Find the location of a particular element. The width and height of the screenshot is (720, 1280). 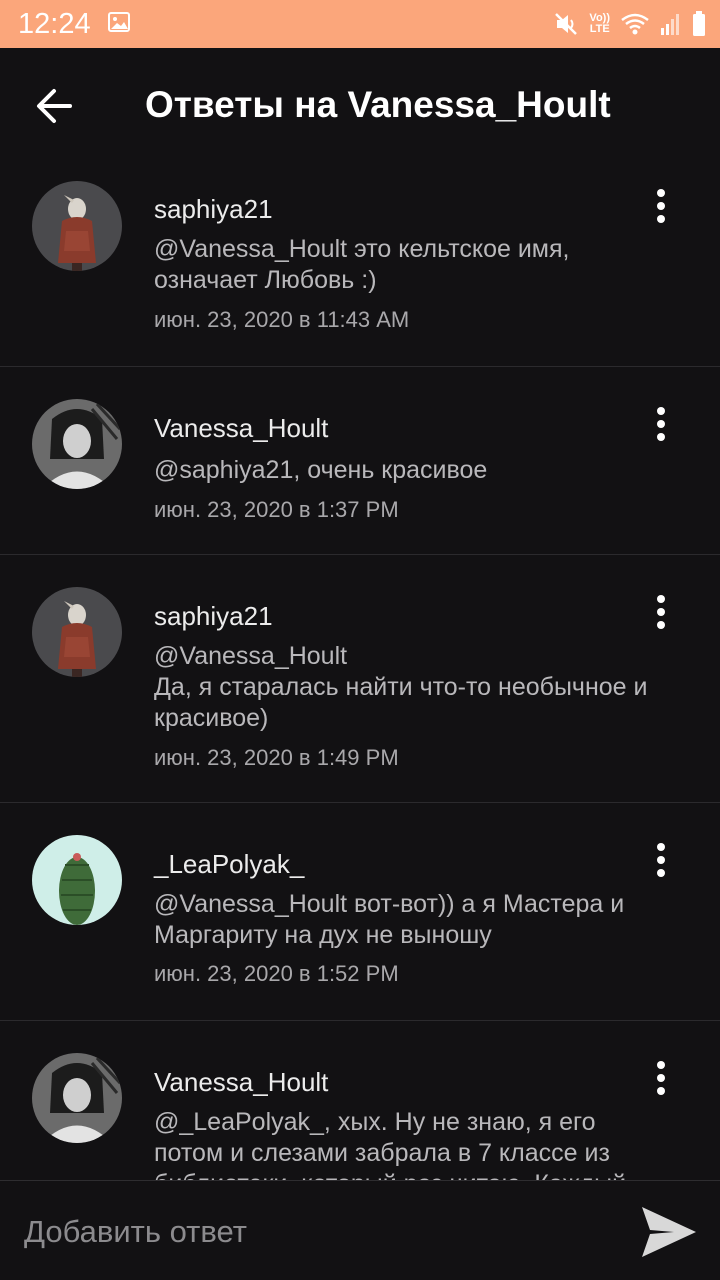

status-time: 12:24 is located at coordinates (54, 24).